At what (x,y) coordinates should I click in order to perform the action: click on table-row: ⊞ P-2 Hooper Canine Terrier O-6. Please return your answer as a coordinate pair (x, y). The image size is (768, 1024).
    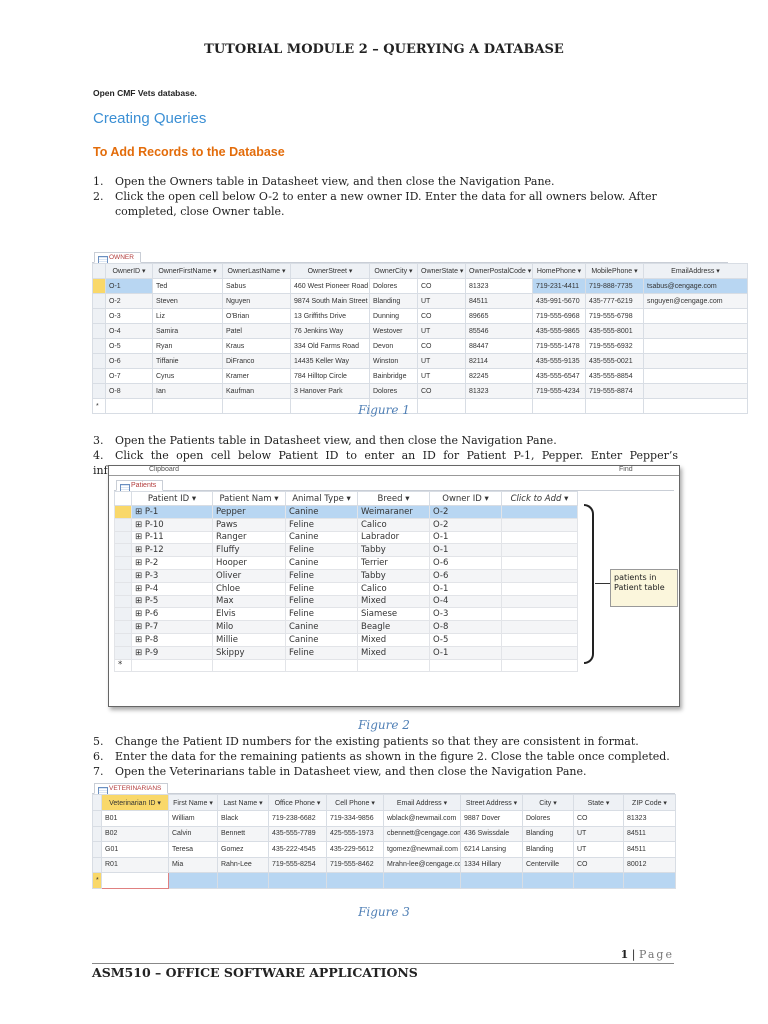
    Looking at the image, I should click on (346, 563).